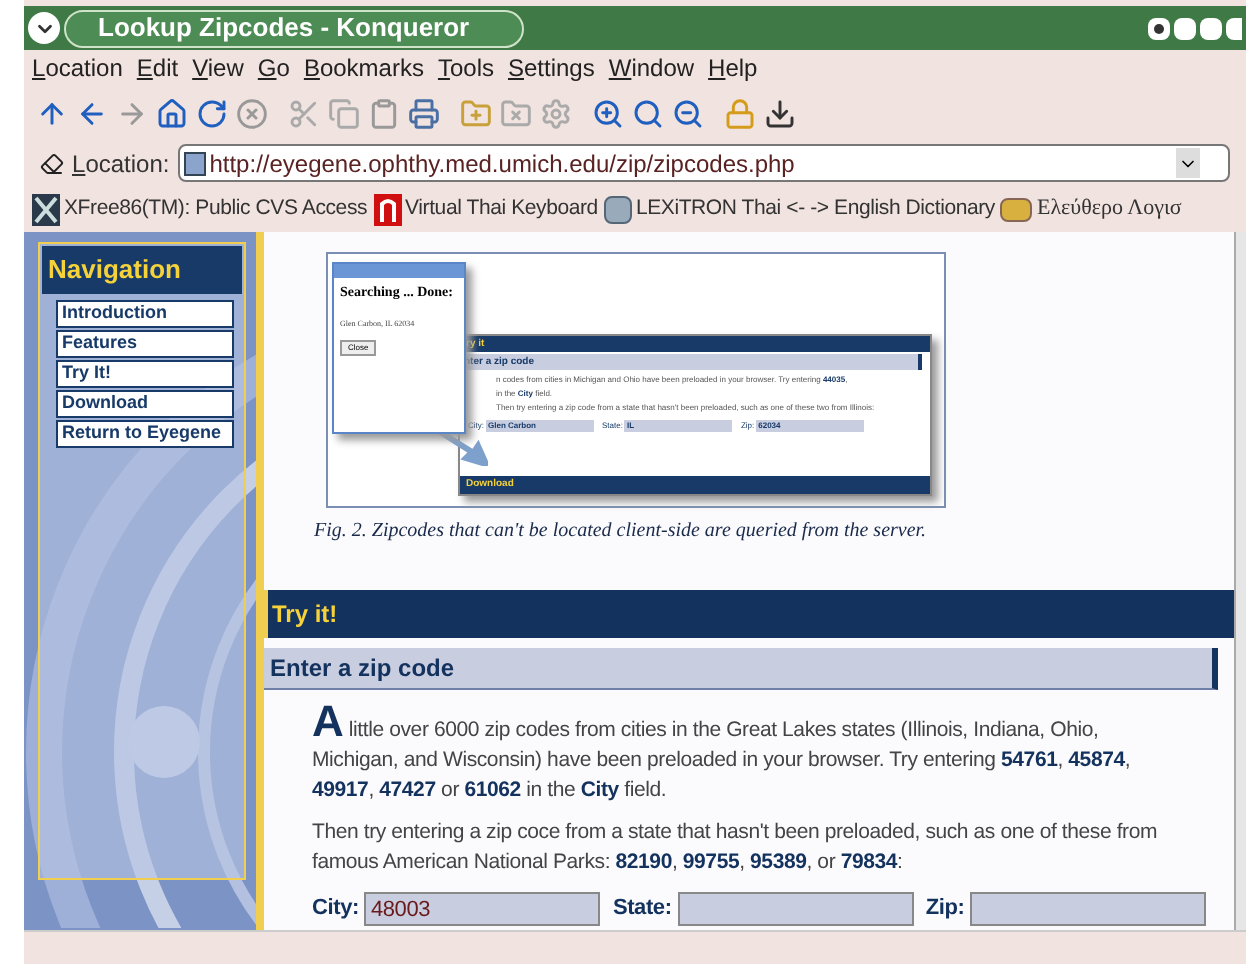 The image size is (1246, 964). Describe the element at coordinates (273, 68) in the screenshot. I see `menu-item: Go` at that location.